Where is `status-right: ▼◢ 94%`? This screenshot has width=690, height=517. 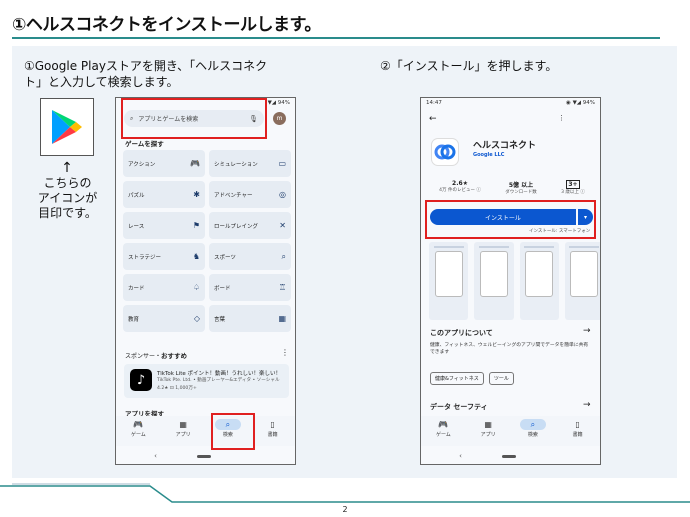
status-right: ▼◢ 94% is located at coordinates (278, 103).